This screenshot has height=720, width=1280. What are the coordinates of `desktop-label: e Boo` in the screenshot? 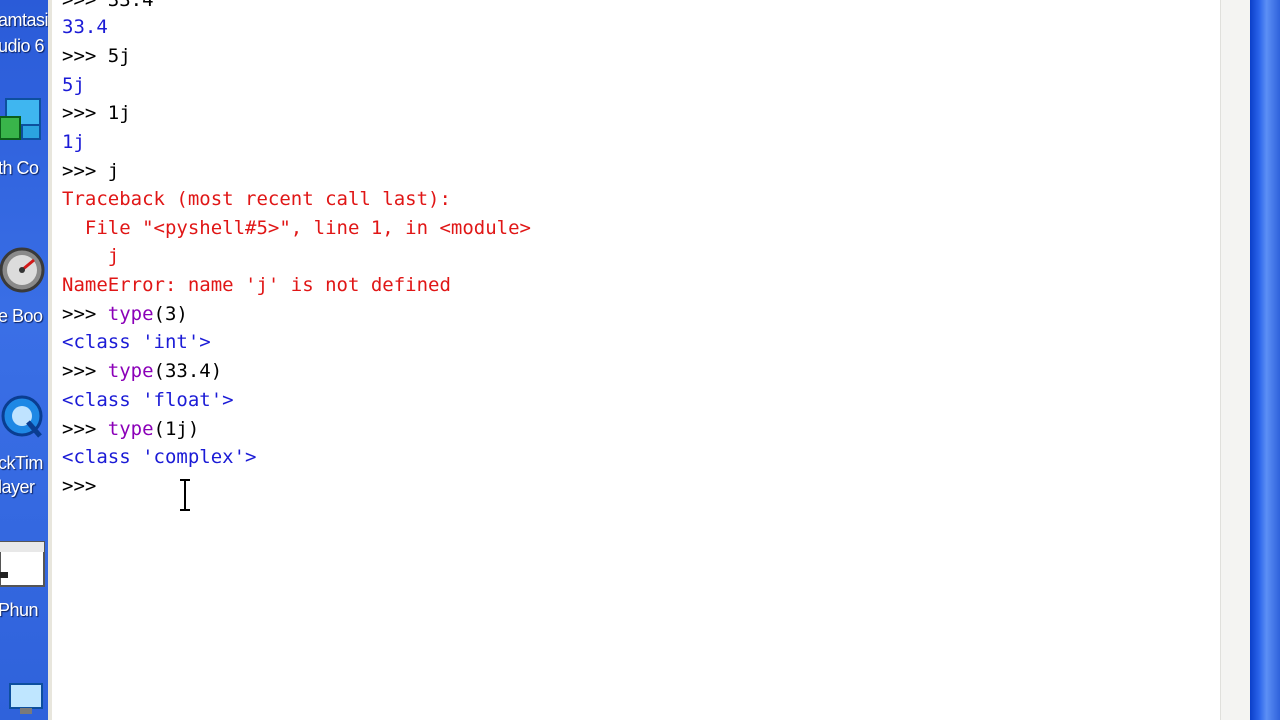 It's located at (24, 316).